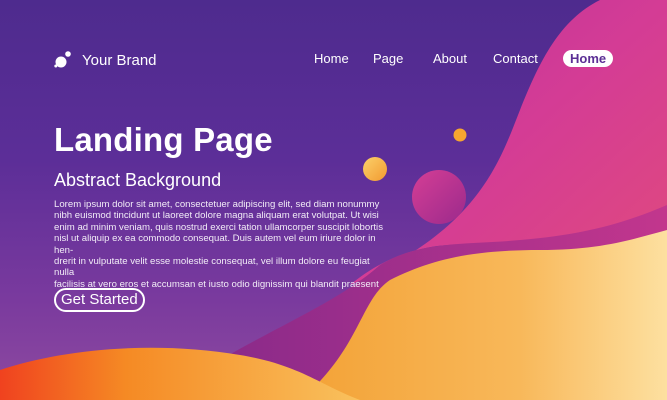 This screenshot has width=667, height=400. Describe the element at coordinates (588, 58) in the screenshot. I see `nav-active-home-button: Home` at that location.